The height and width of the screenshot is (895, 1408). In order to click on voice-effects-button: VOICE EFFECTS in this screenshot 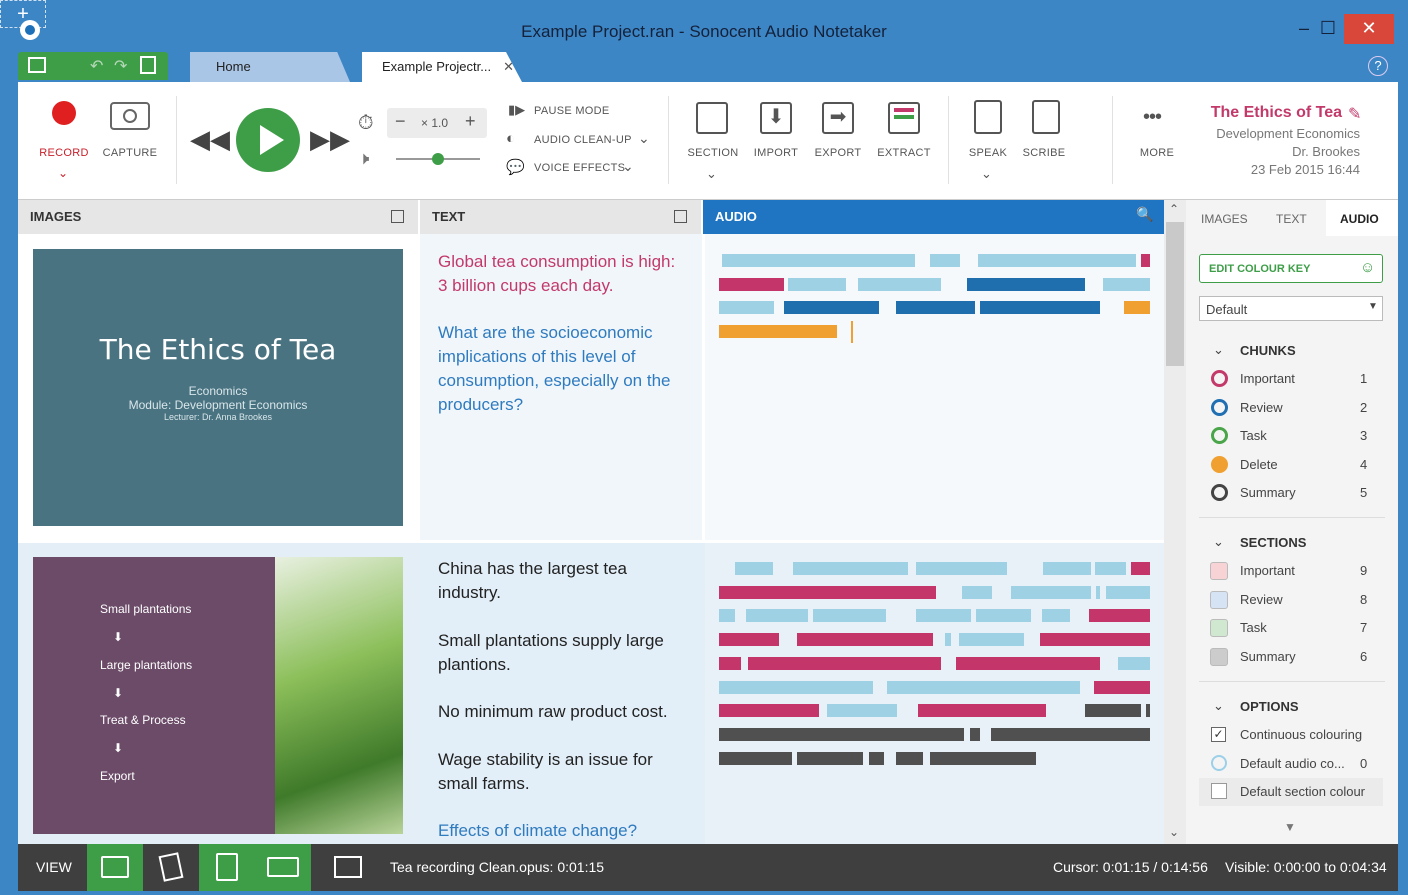, I will do `click(579, 168)`.